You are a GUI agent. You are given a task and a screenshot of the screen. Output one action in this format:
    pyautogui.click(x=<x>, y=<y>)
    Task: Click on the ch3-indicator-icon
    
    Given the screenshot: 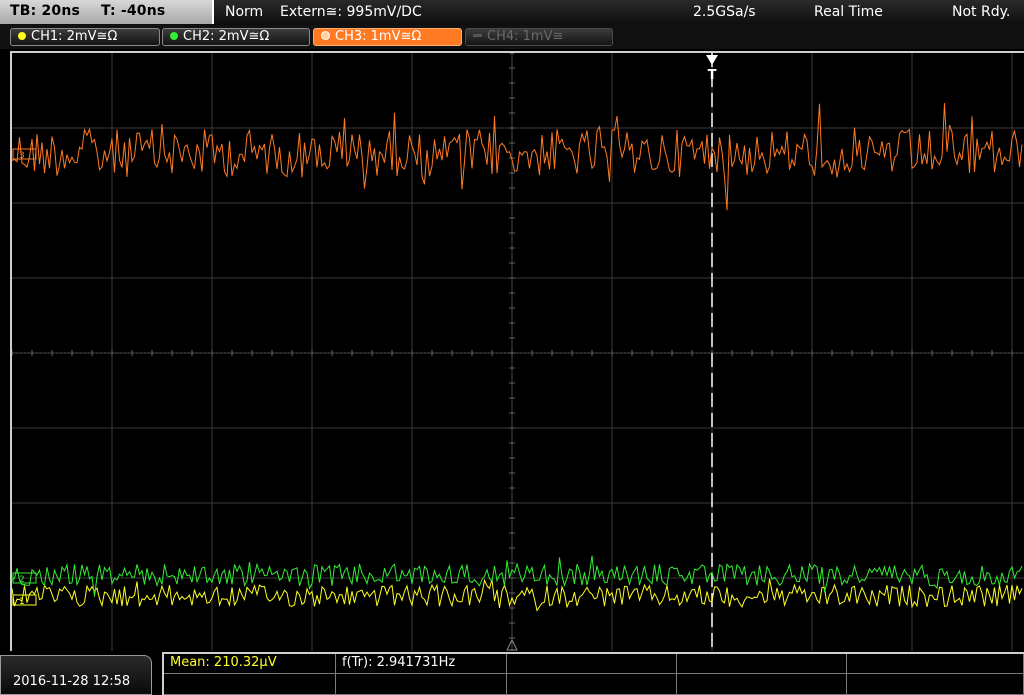 What is the action you would take?
    pyautogui.click(x=325, y=35)
    